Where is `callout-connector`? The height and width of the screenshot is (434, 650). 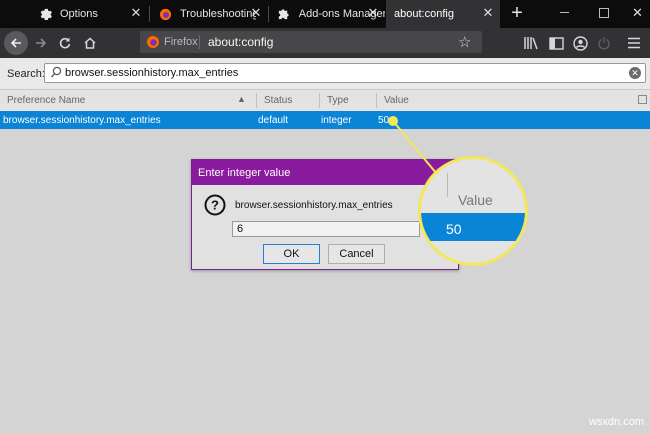
callout-connector is located at coordinates (417, 151).